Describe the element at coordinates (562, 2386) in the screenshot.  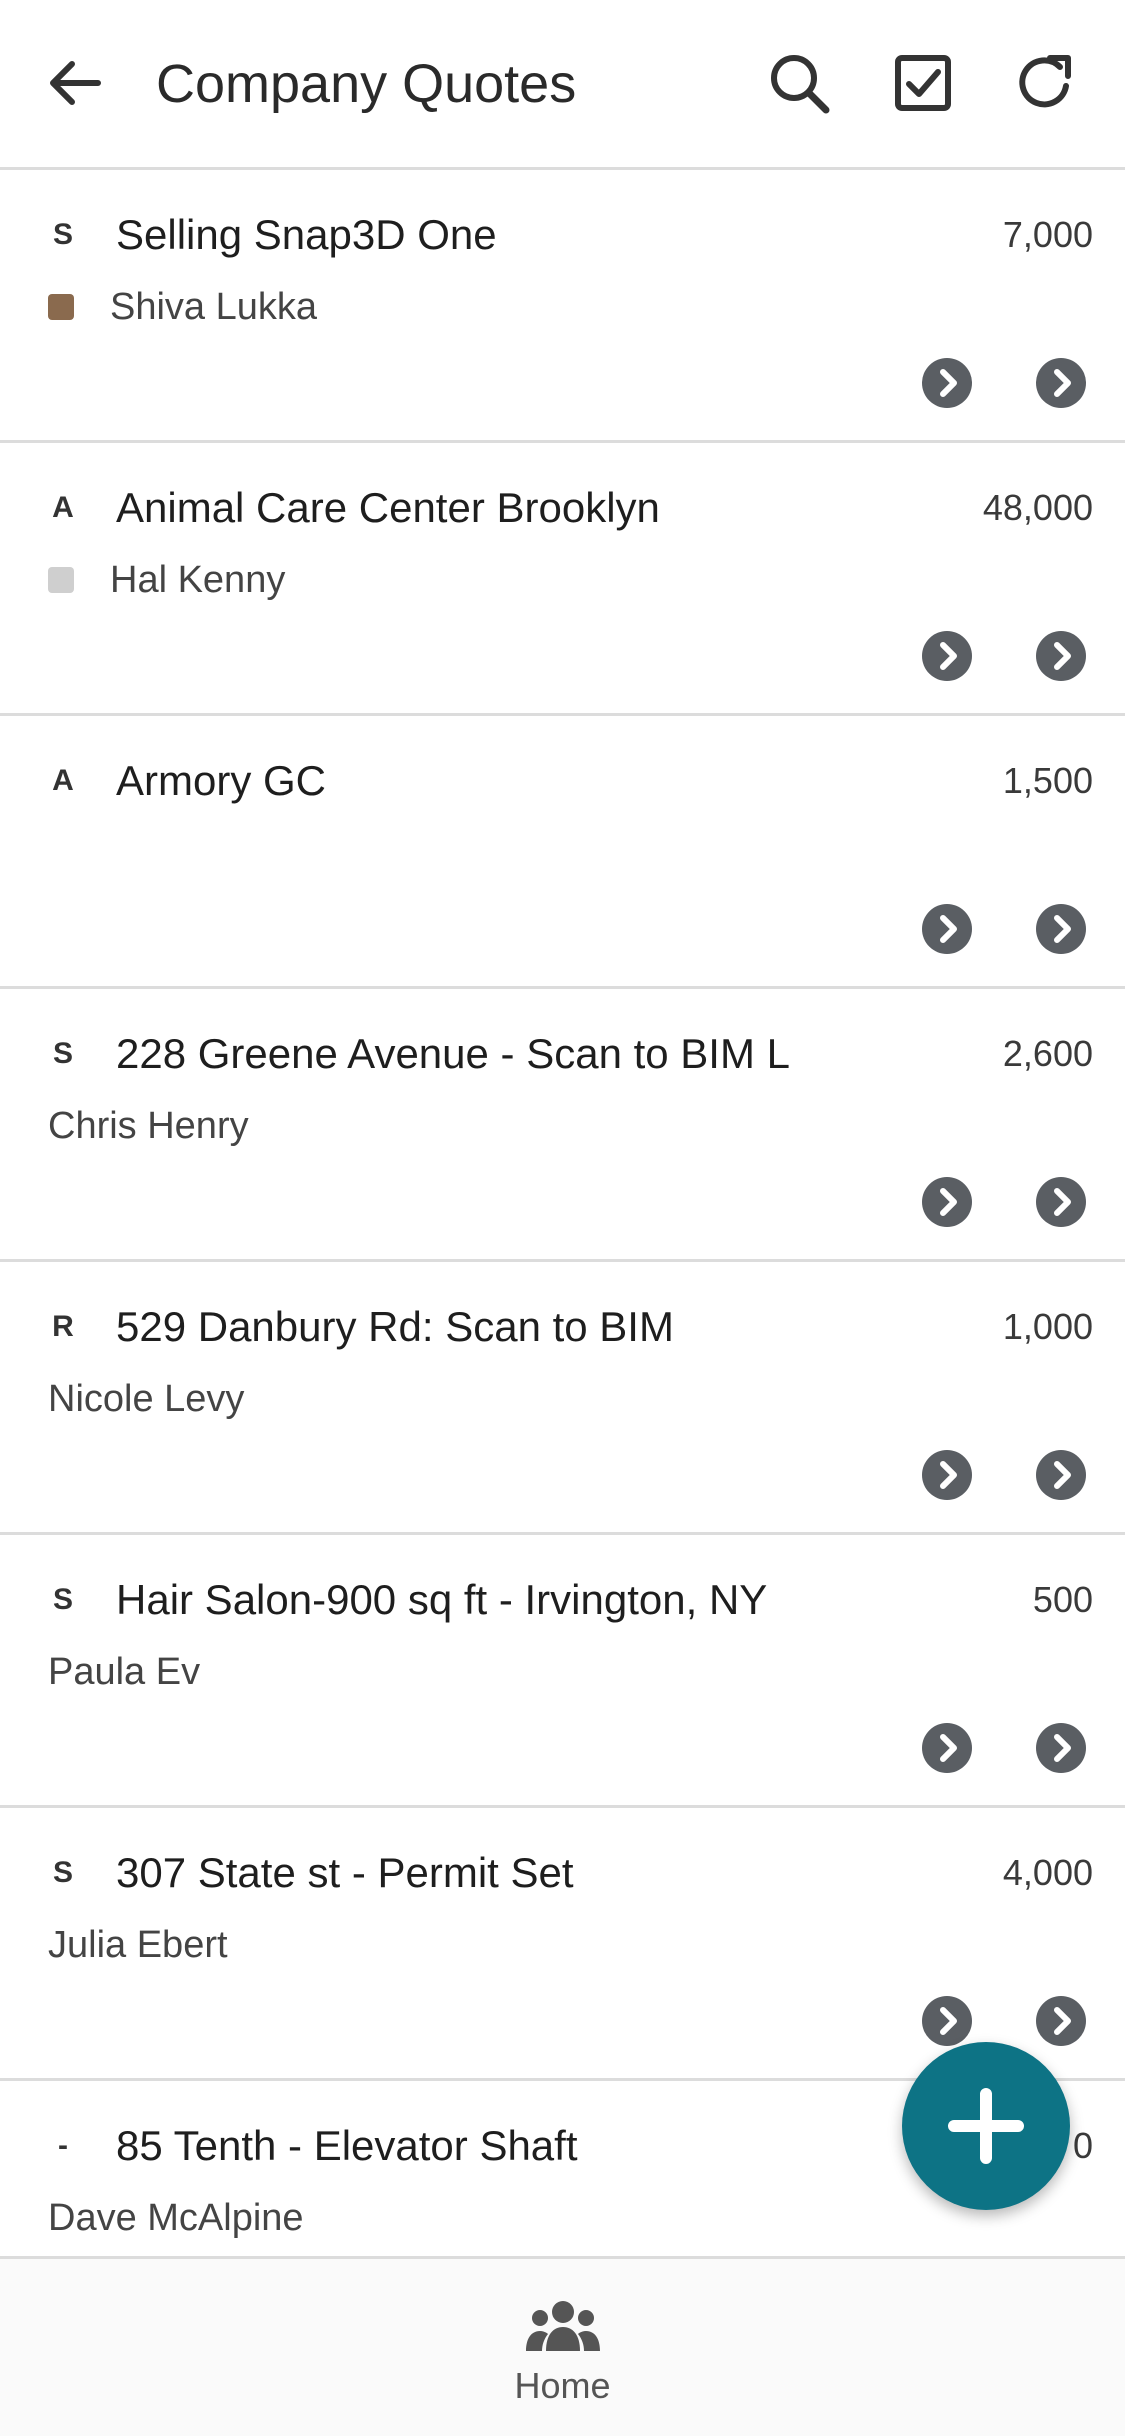
I see `nav-home-label: Home` at that location.